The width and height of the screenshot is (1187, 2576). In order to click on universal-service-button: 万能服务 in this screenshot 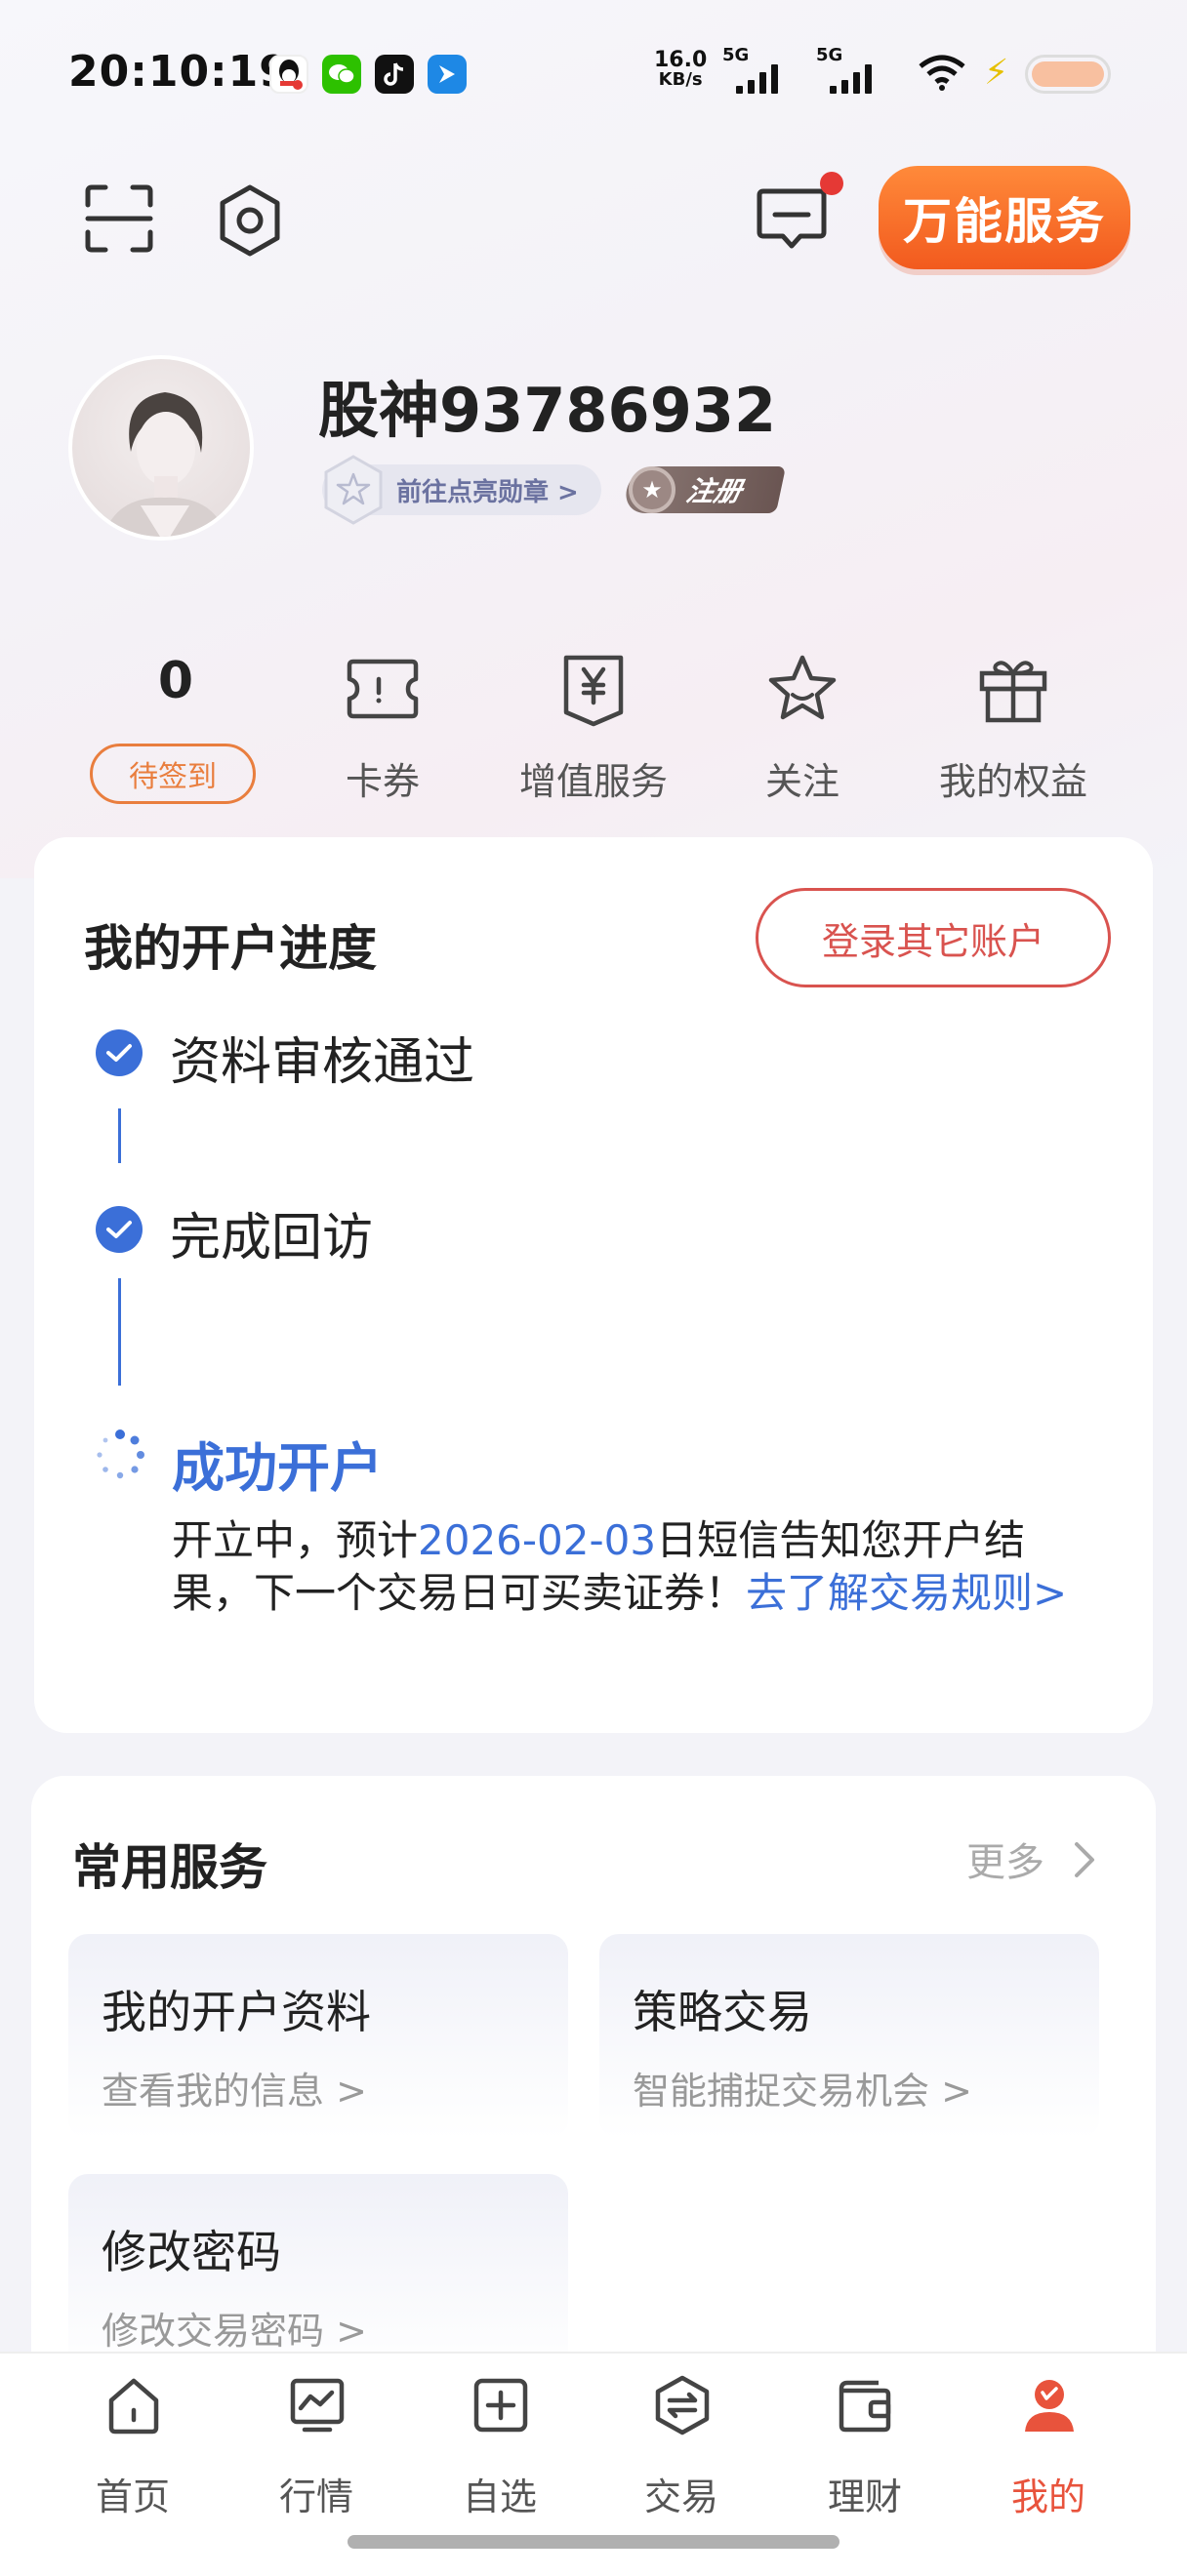, I will do `click(1004, 217)`.